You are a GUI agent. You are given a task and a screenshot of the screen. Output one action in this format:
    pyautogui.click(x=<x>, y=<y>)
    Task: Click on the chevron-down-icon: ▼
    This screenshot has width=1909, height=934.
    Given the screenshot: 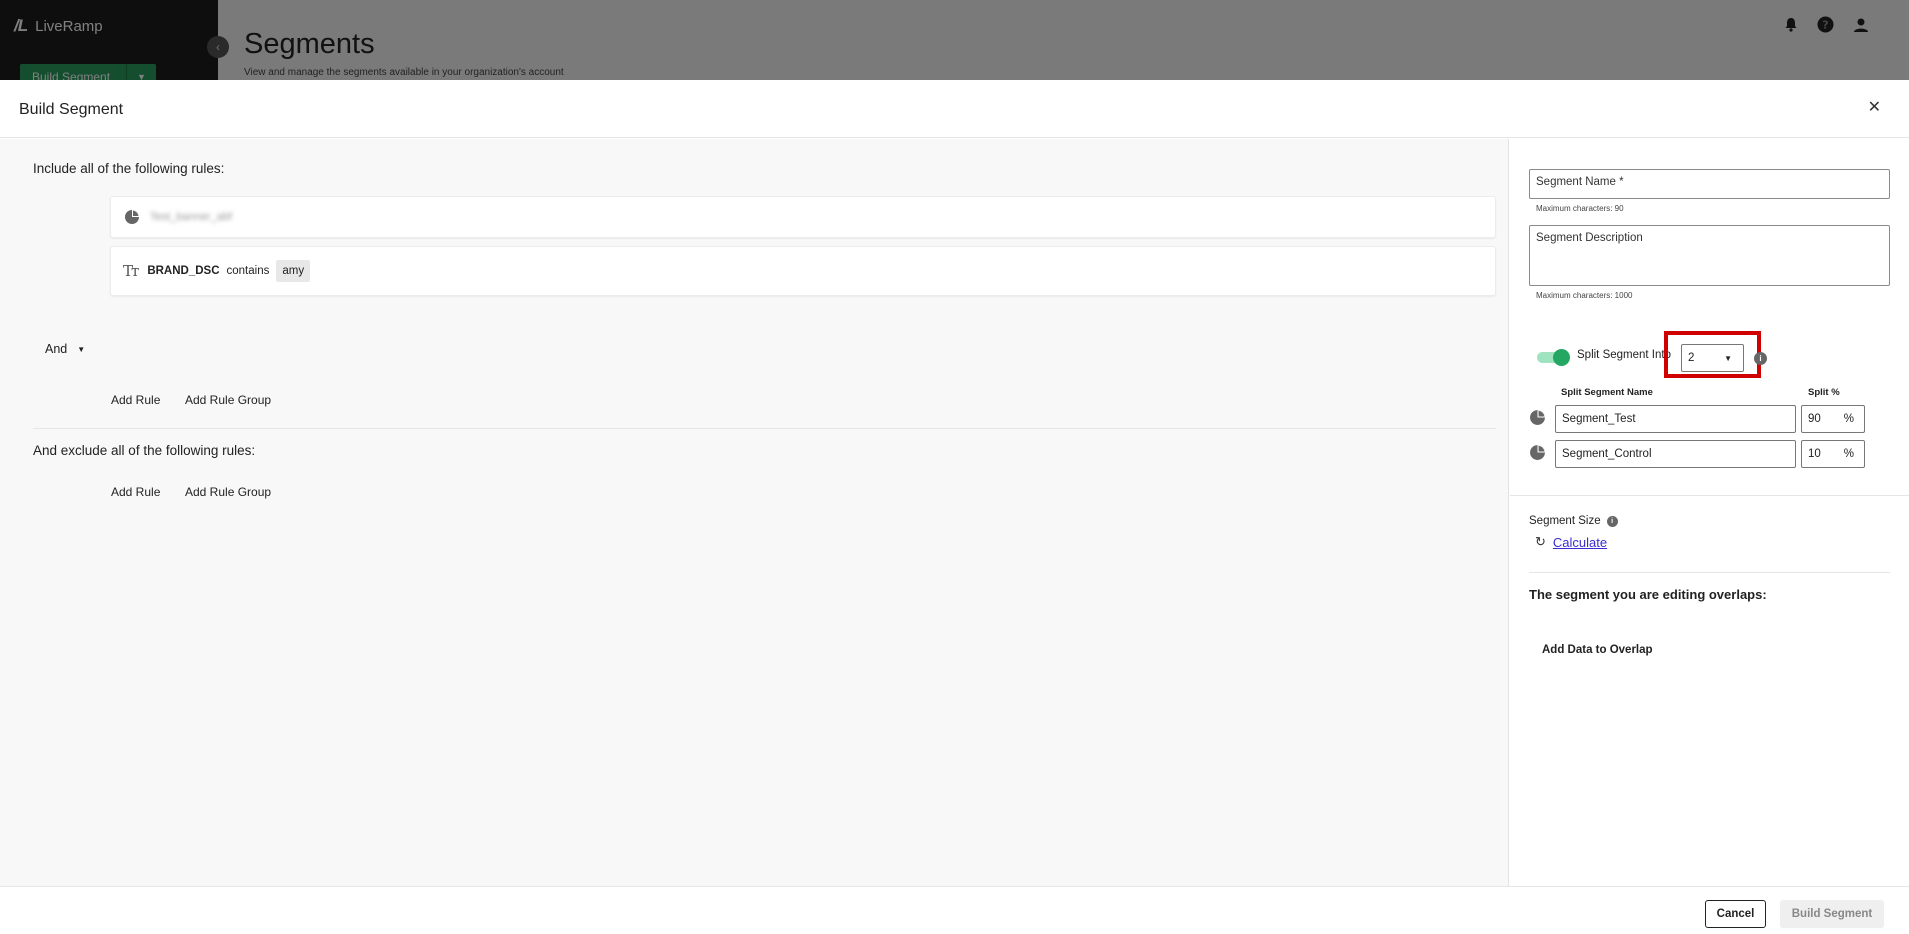 What is the action you would take?
    pyautogui.click(x=81, y=349)
    